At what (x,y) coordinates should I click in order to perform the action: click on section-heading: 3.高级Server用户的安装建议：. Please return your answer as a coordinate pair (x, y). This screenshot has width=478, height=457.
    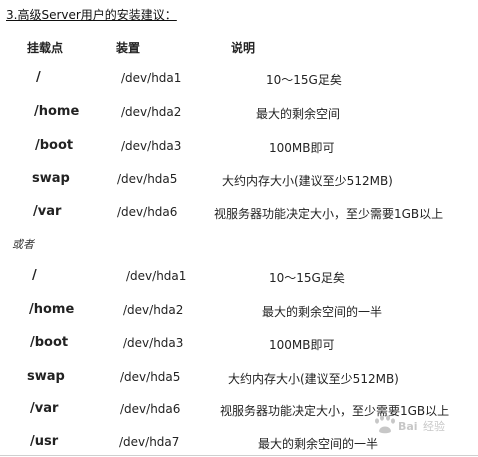
    Looking at the image, I should click on (91, 15).